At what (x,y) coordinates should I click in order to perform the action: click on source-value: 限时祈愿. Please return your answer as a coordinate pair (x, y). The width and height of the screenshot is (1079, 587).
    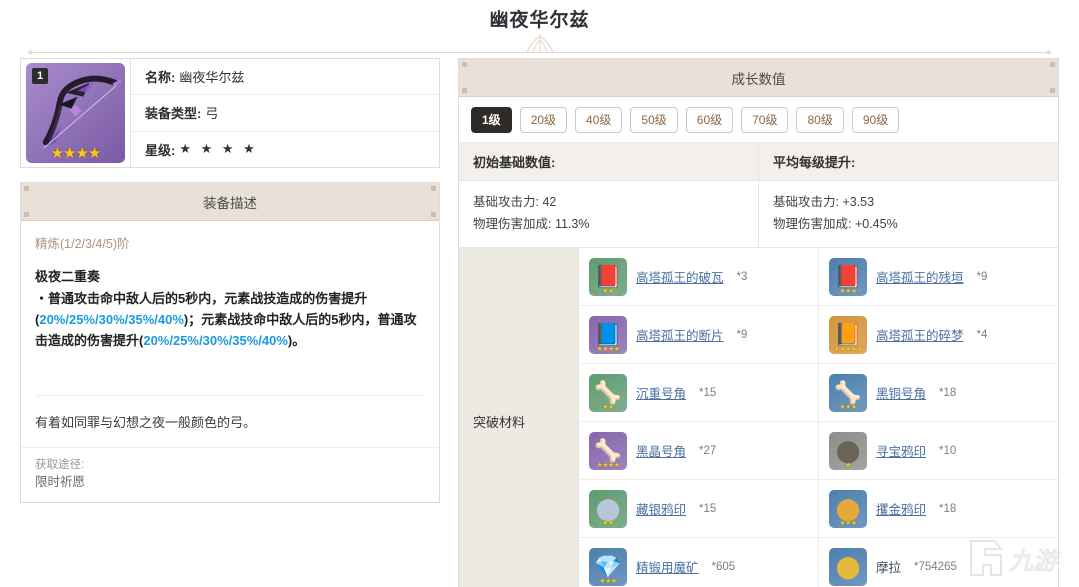
    Looking at the image, I should click on (60, 482).